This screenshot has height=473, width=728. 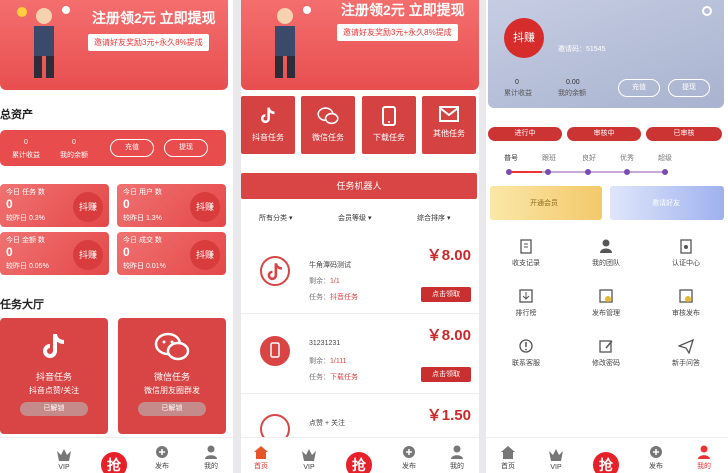 I want to click on tiktok-icon, so click(x=267, y=115).